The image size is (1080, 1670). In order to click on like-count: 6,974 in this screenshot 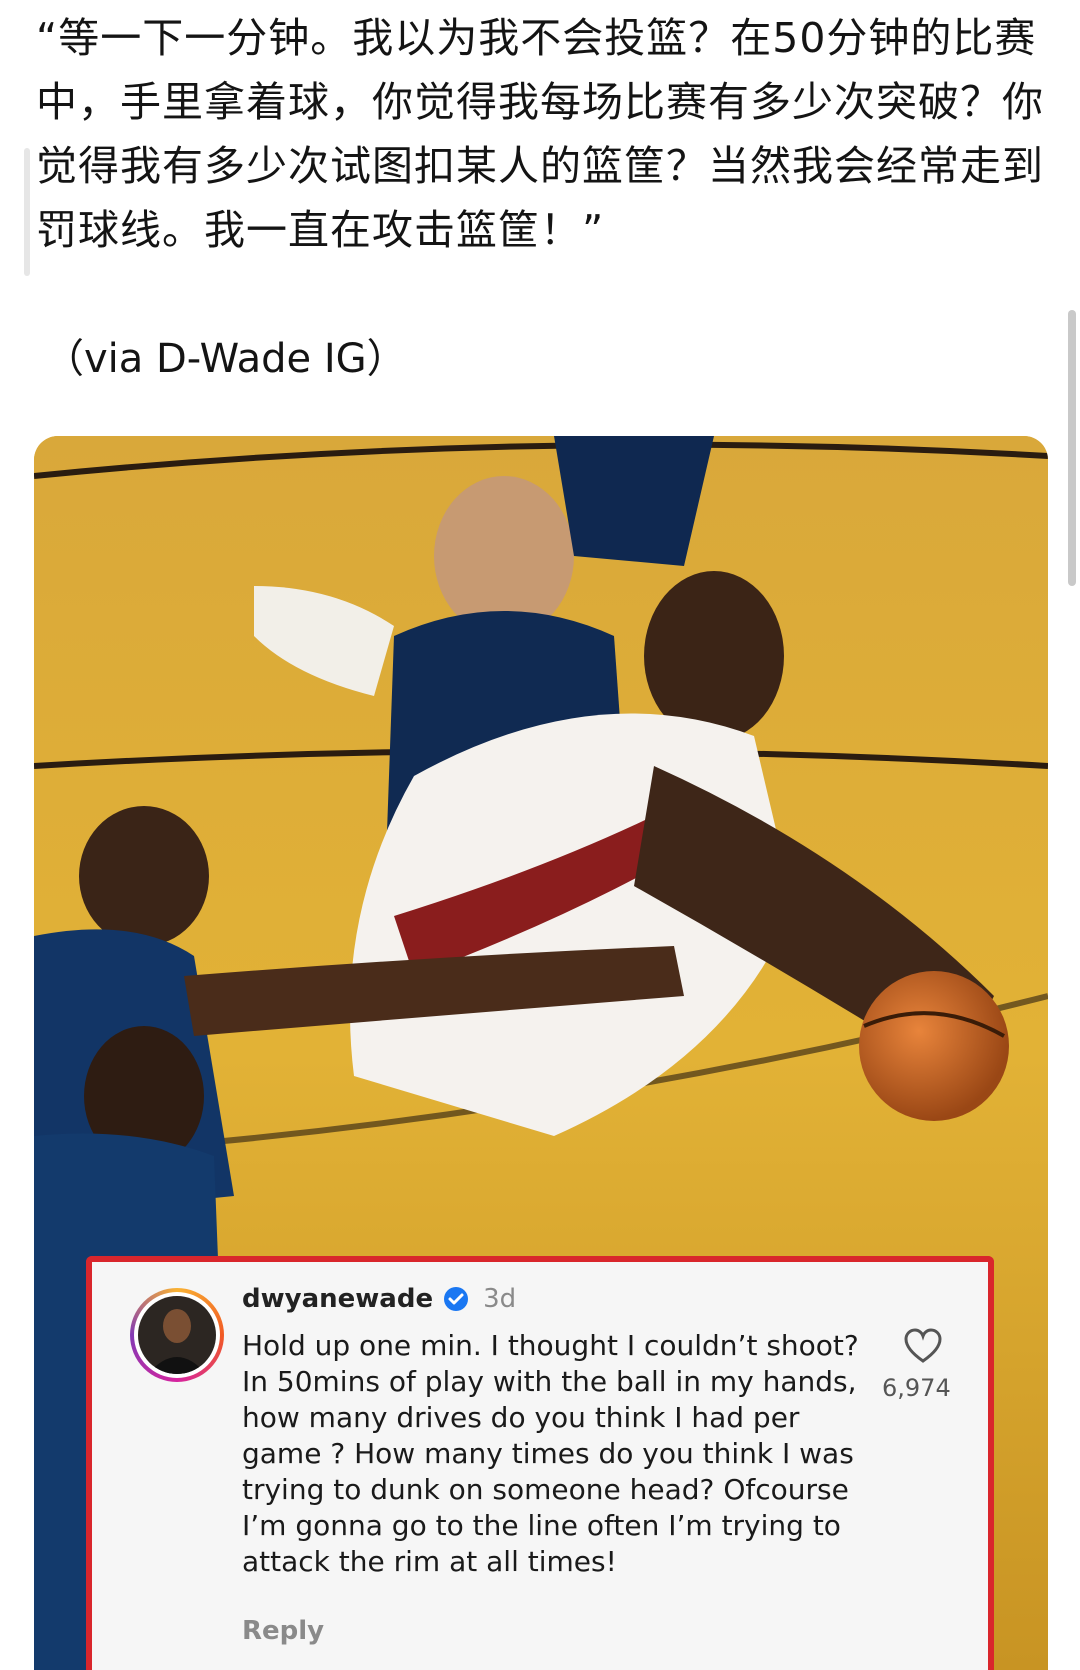, I will do `click(916, 1388)`.